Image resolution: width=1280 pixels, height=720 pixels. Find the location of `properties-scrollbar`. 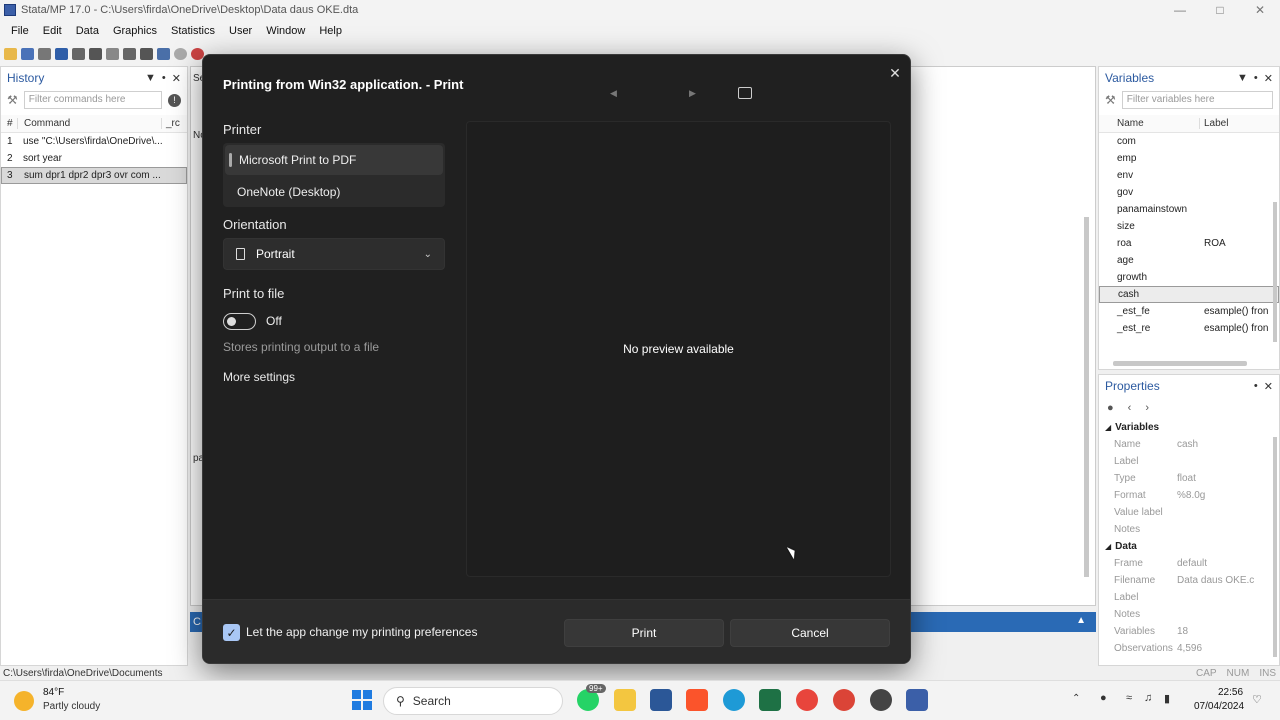

properties-scrollbar is located at coordinates (1275, 547).